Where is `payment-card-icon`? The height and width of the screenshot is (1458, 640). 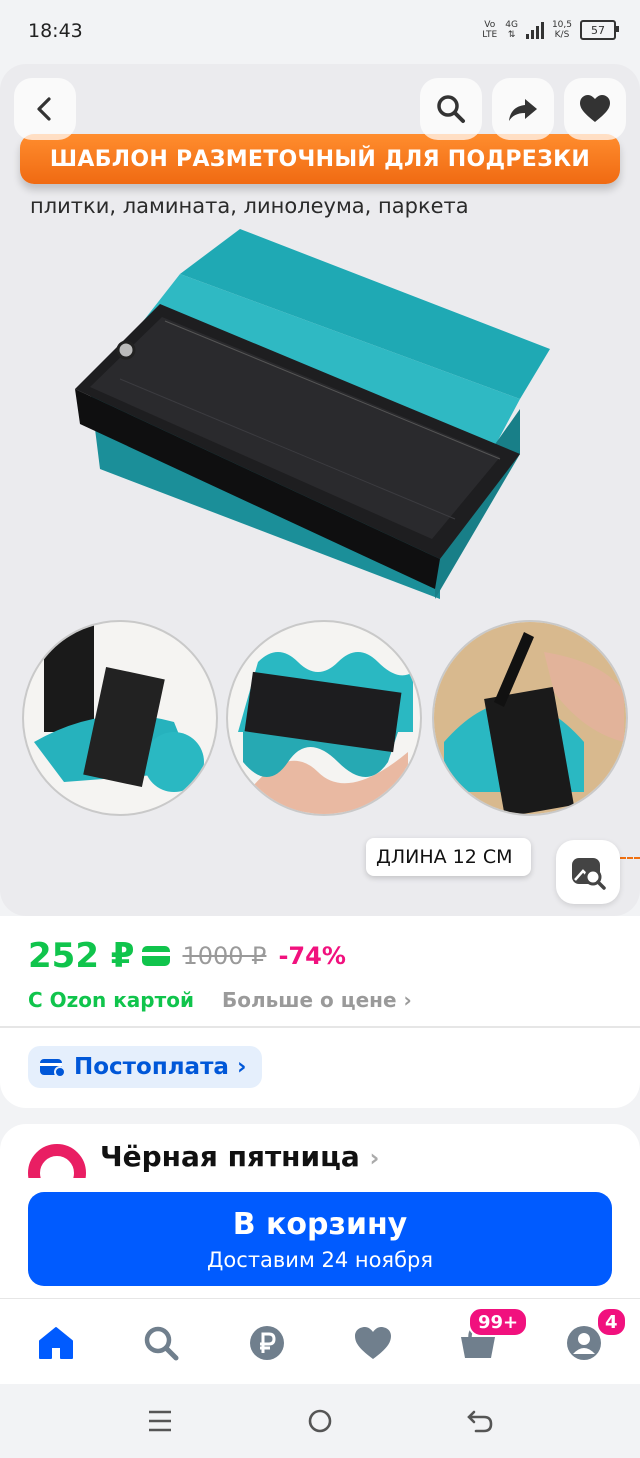
payment-card-icon is located at coordinates (53, 1068).